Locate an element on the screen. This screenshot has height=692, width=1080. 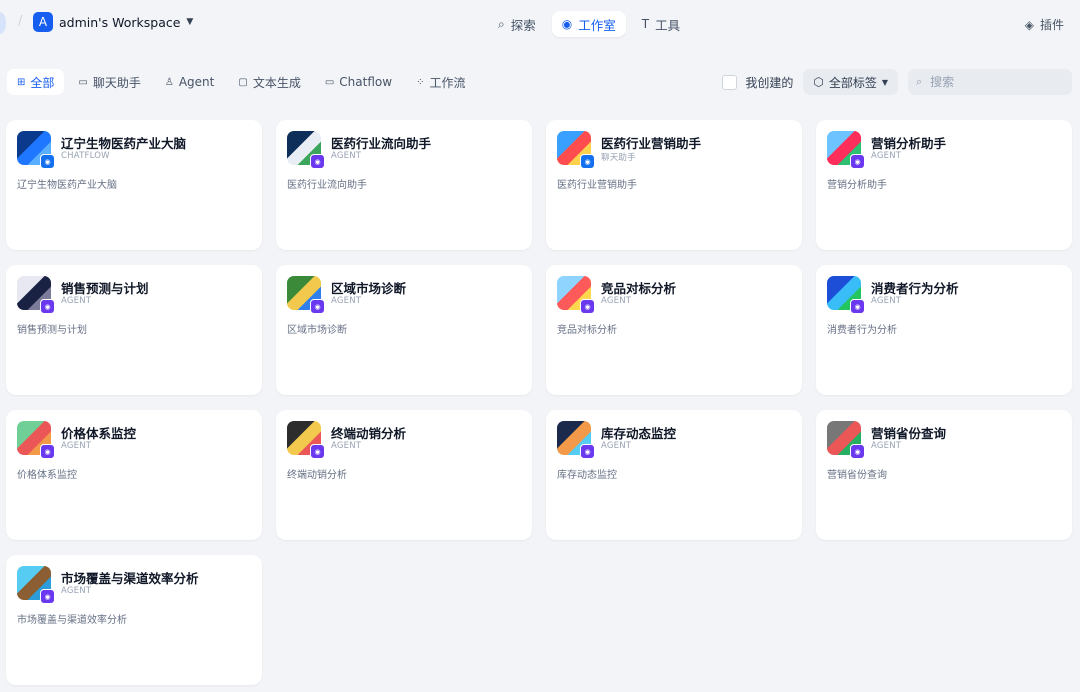
right-filters: 我创建的 ⬡ 全部标签 ▼ ⌕ is located at coordinates (897, 82).